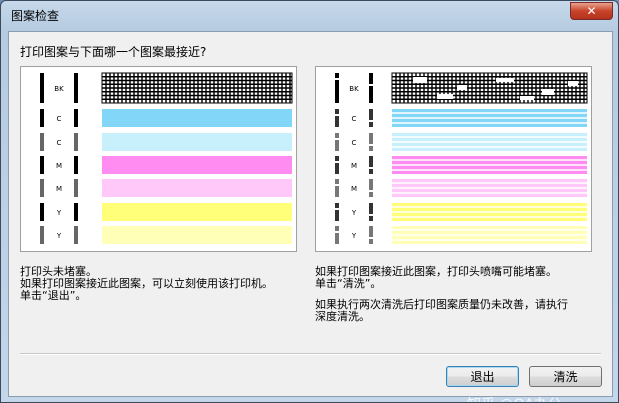  What do you see at coordinates (197, 212) in the screenshot?
I see `yellow-band` at bounding box center [197, 212].